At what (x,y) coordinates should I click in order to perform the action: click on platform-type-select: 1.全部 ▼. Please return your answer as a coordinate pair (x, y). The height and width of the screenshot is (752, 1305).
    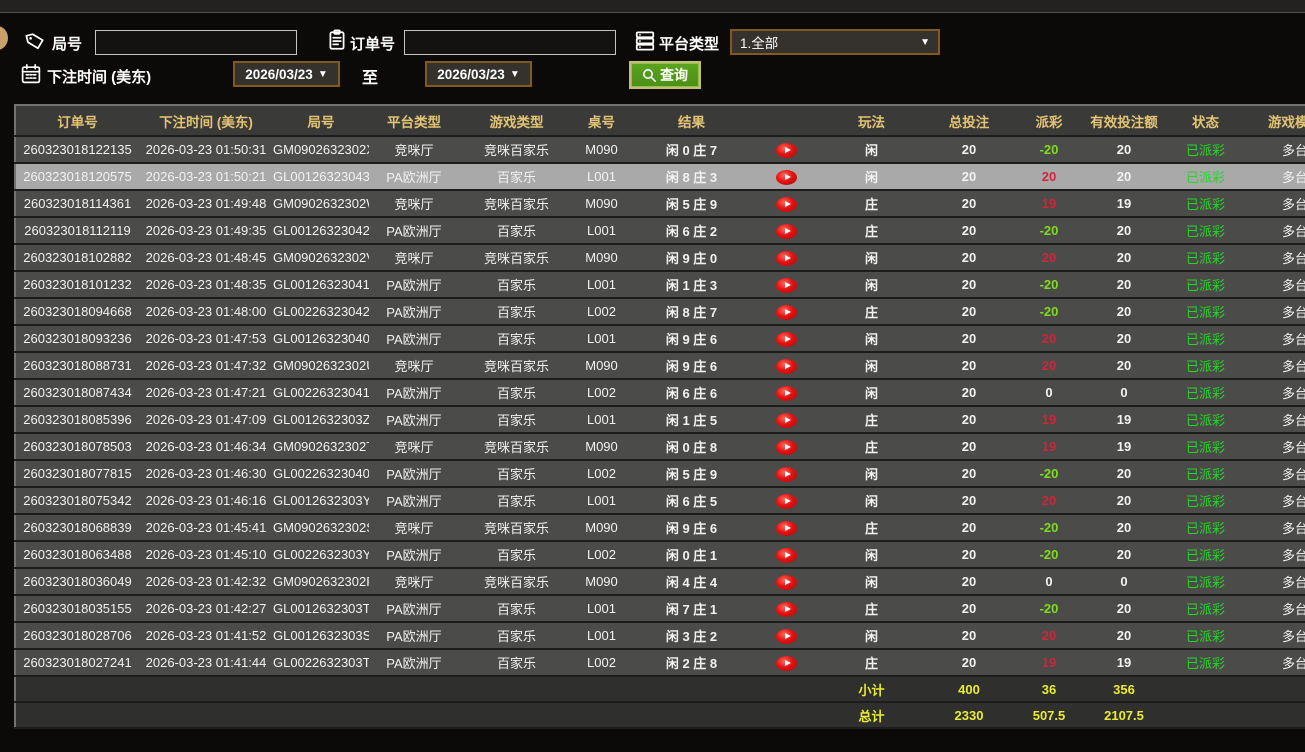
    Looking at the image, I should click on (835, 42).